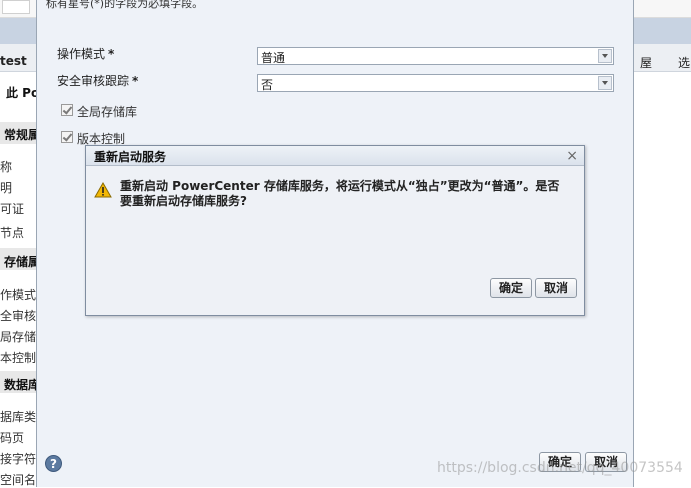 Image resolution: width=691 pixels, height=488 pixels. Describe the element at coordinates (13, 61) in the screenshot. I see `tab-test: test` at that location.